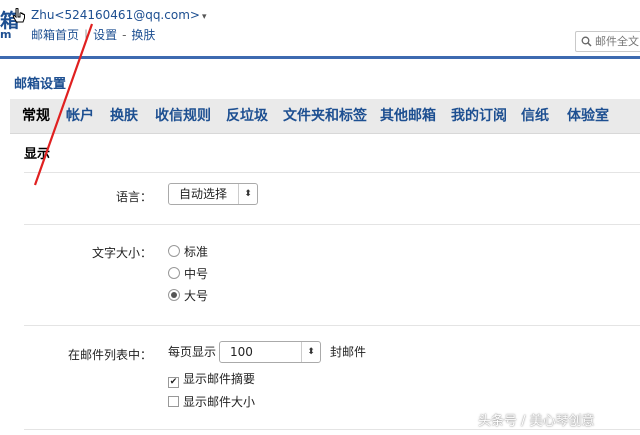  What do you see at coordinates (219, 379) in the screenshot?
I see `checkbox-label: 显示邮件摘要` at bounding box center [219, 379].